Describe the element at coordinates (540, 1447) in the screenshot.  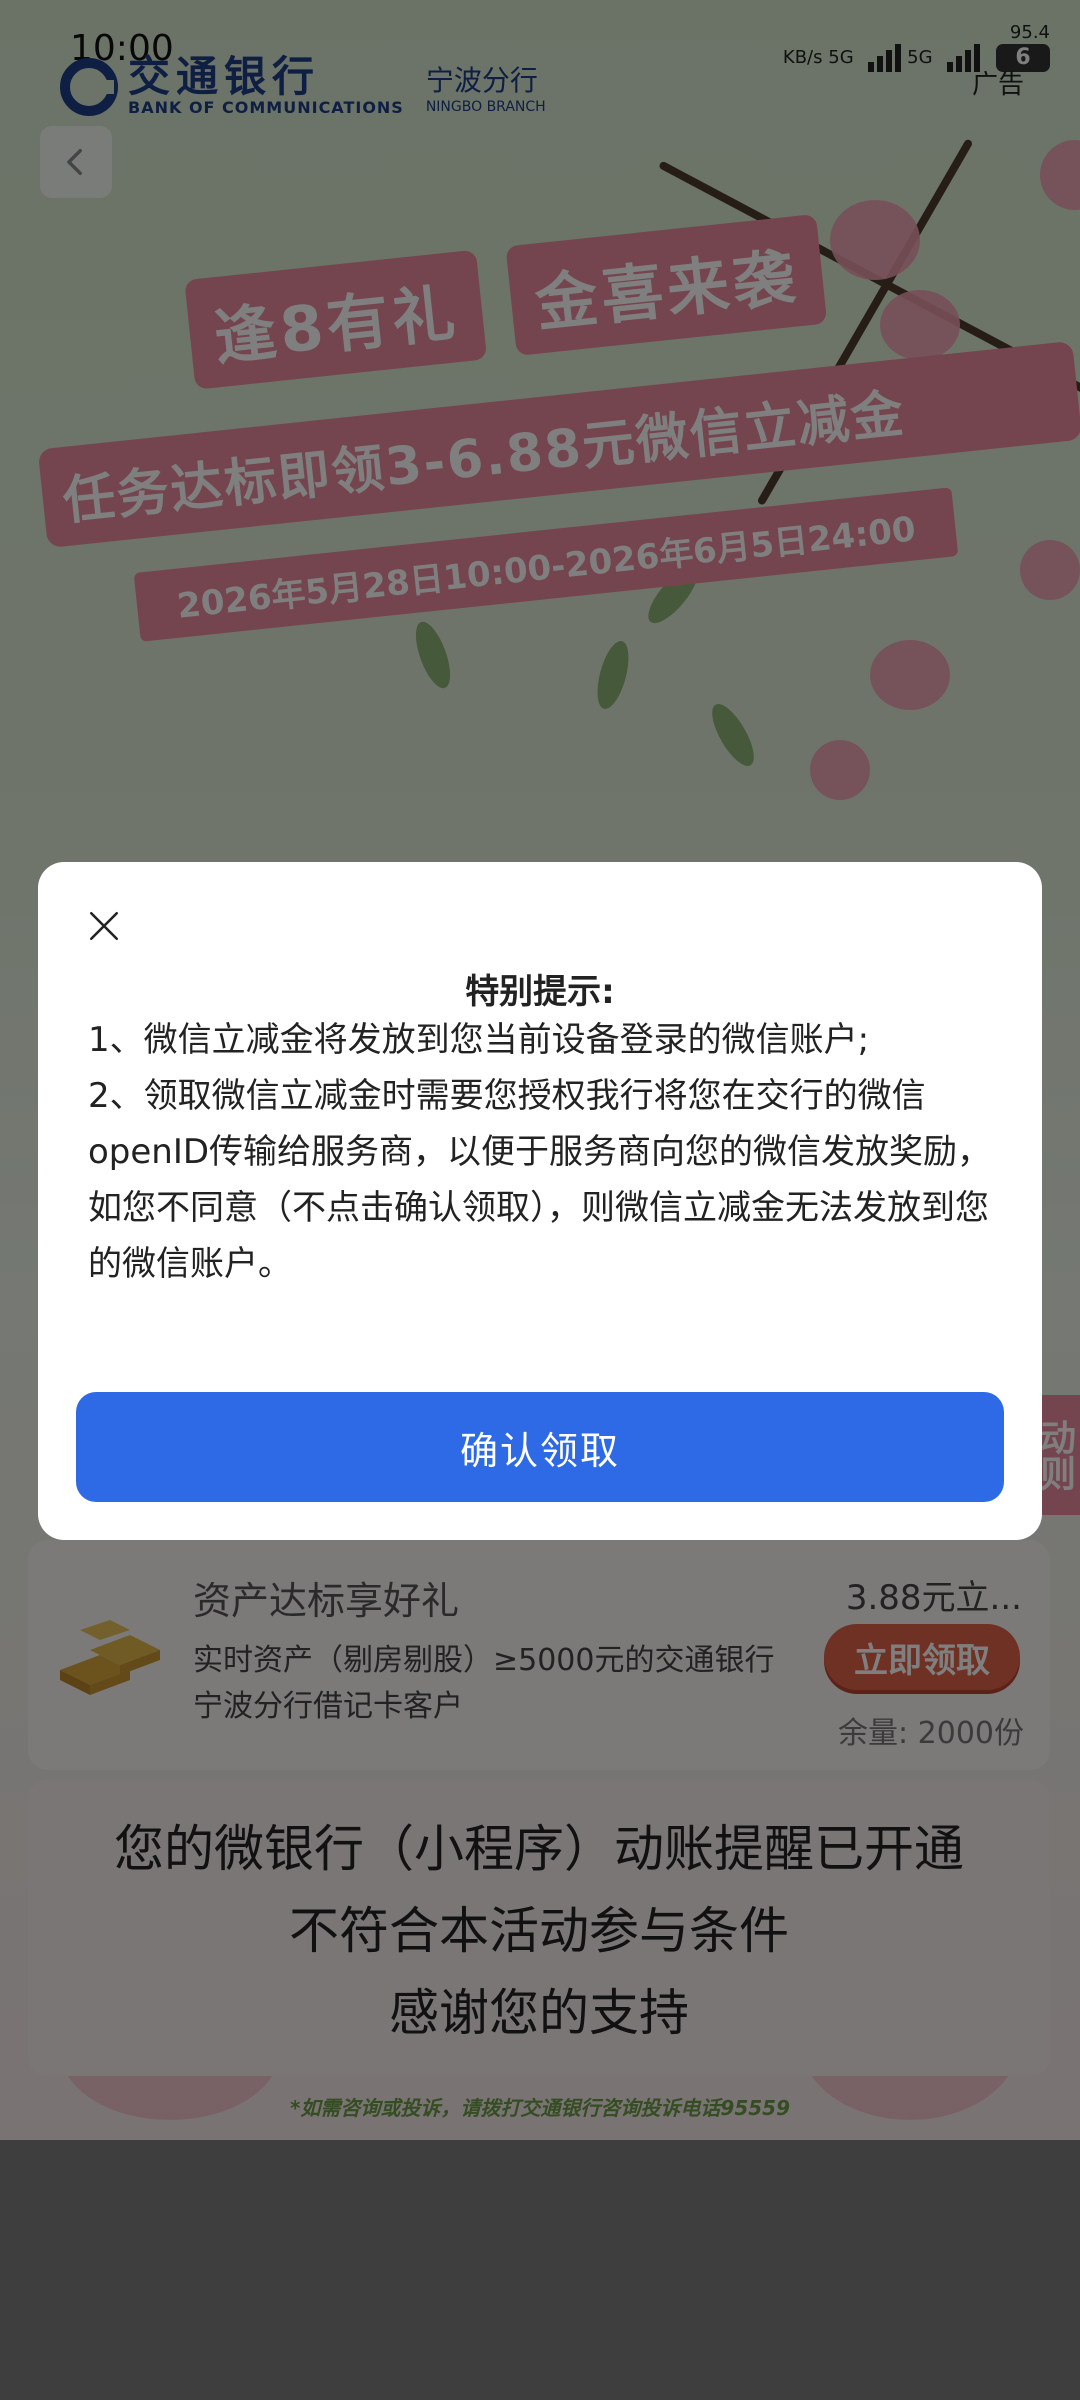
I see `confirm-claim-button: 确认领取` at that location.